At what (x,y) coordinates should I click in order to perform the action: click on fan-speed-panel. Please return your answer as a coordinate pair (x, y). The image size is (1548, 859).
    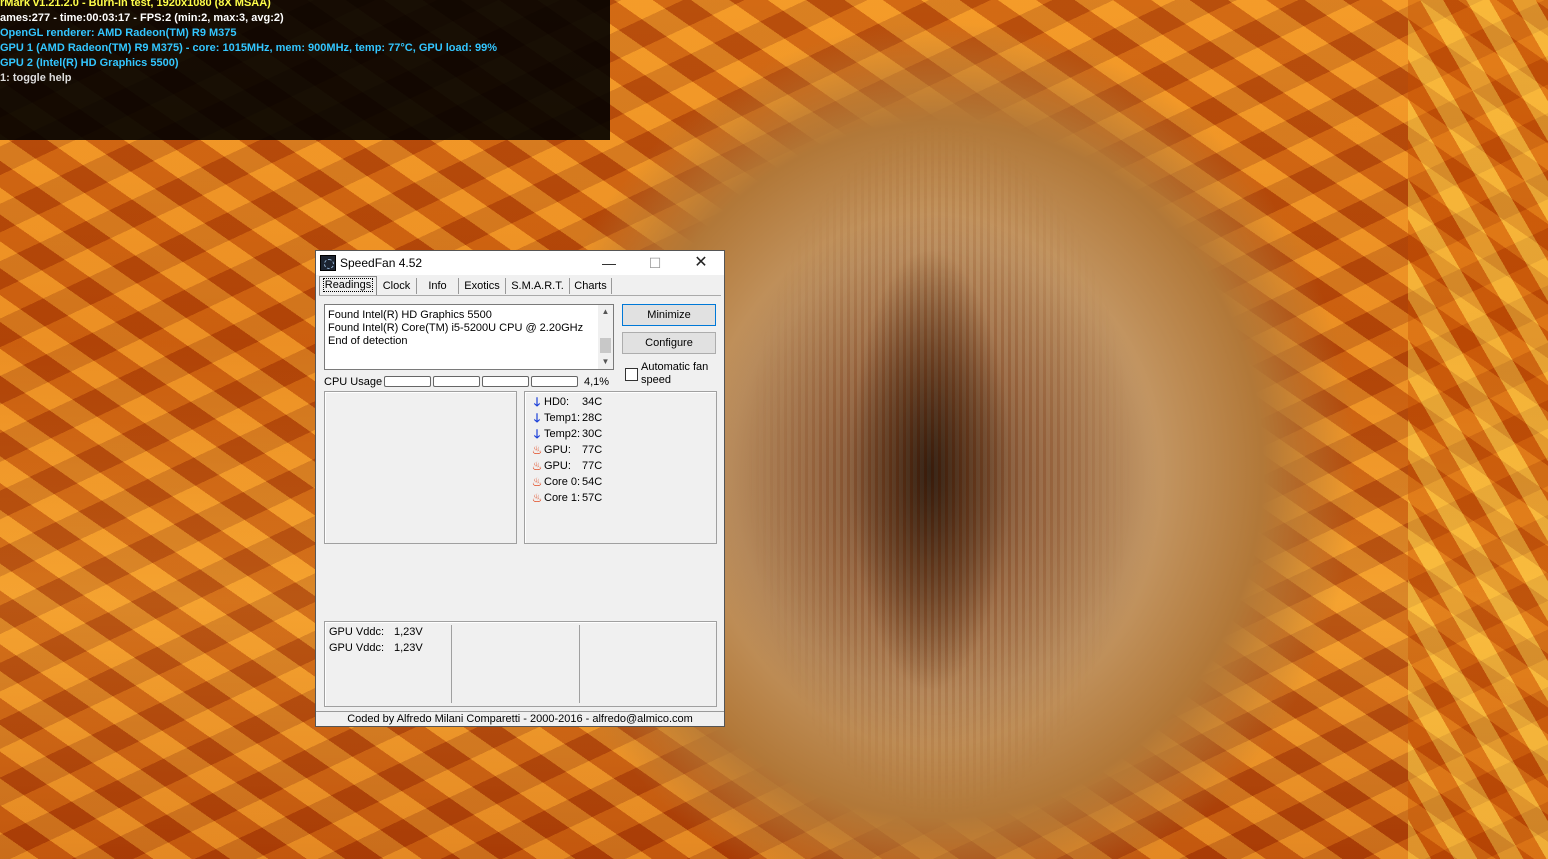
    Looking at the image, I should click on (420, 467).